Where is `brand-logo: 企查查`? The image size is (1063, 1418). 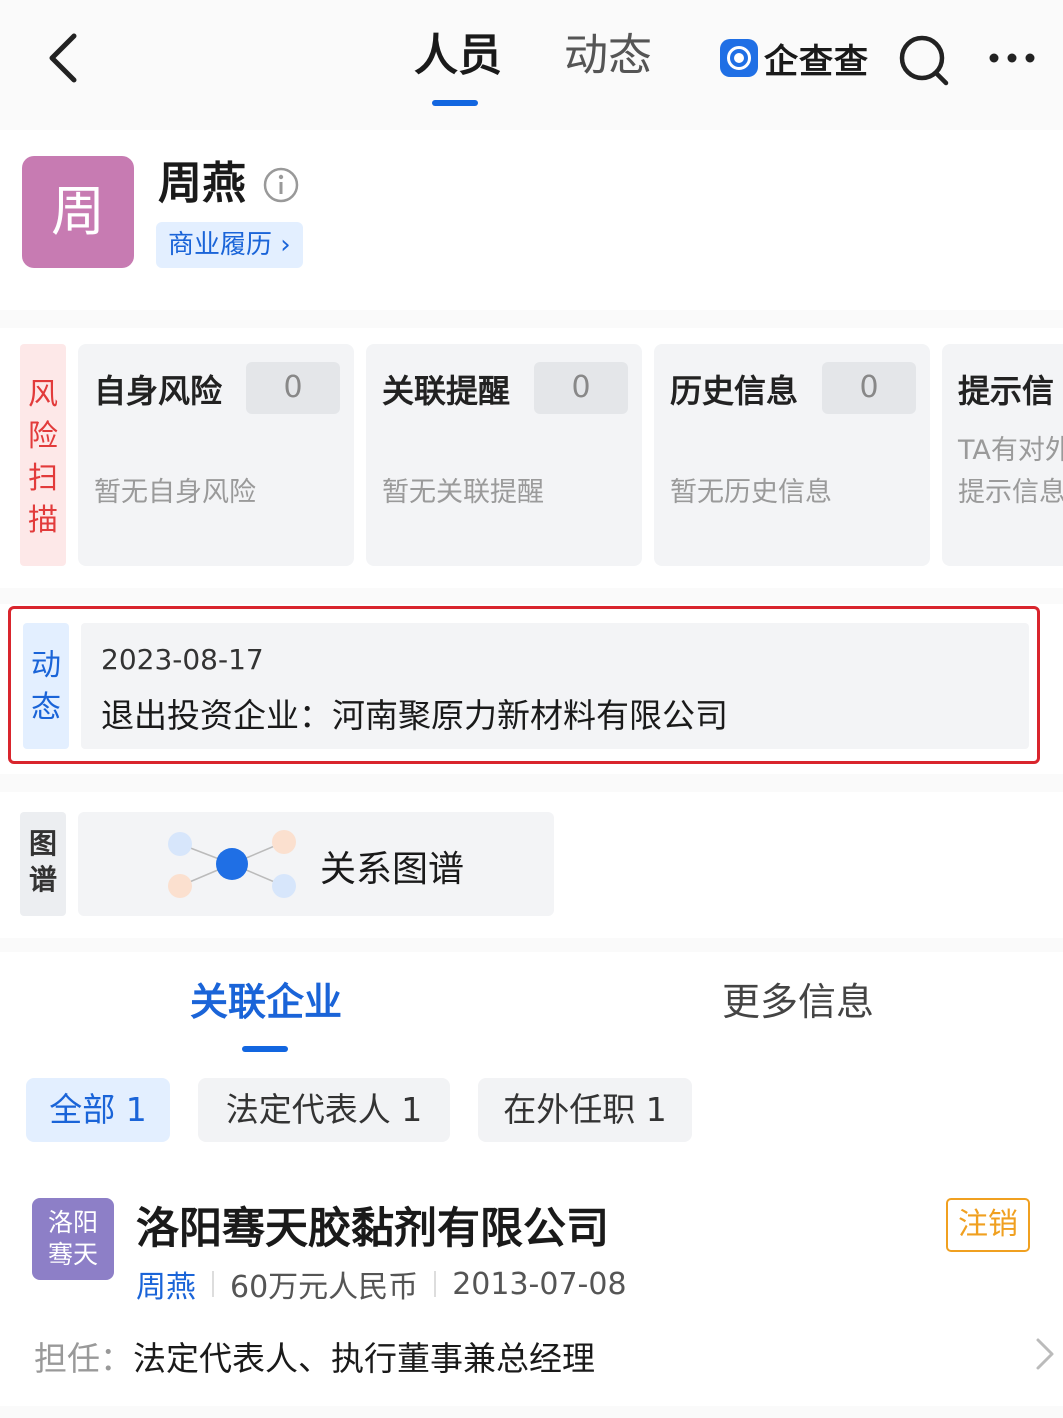 brand-logo: 企查查 is located at coordinates (794, 59).